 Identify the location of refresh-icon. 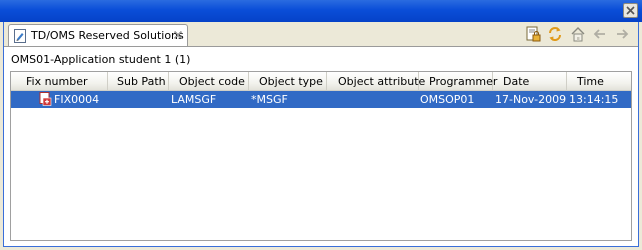
(555, 34).